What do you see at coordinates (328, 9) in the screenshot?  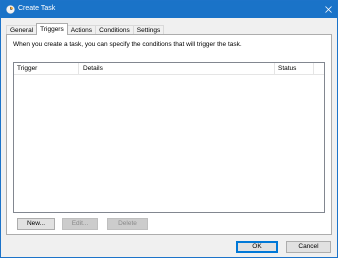 I see `close-icon` at bounding box center [328, 9].